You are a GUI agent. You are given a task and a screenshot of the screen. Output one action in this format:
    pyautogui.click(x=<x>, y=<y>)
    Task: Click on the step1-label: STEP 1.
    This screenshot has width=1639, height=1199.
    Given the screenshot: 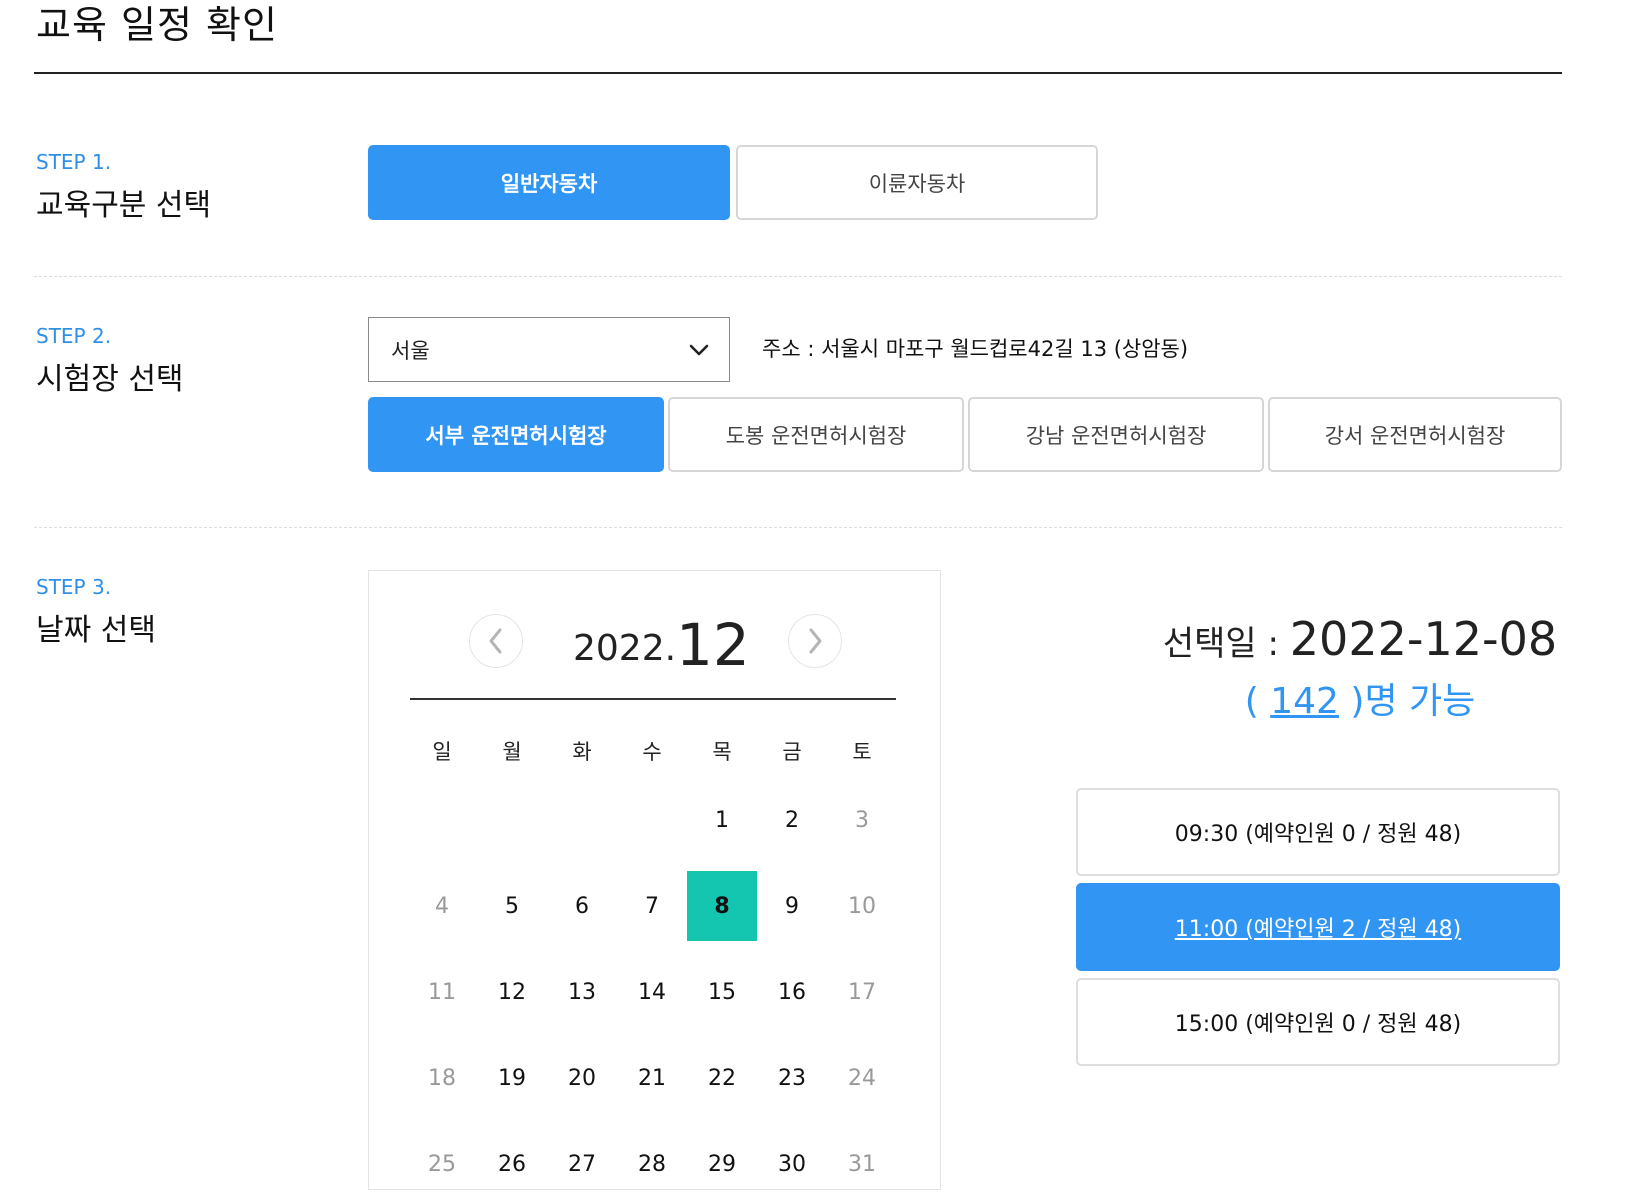 What is the action you would take?
    pyautogui.click(x=74, y=162)
    